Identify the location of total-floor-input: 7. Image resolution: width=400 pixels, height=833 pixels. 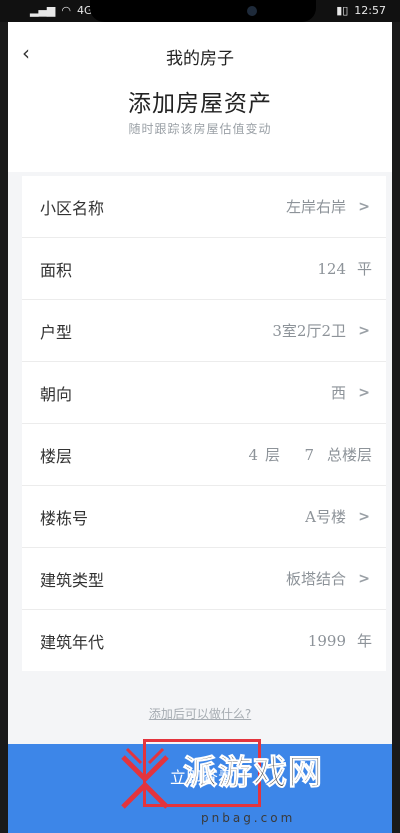
(309, 455).